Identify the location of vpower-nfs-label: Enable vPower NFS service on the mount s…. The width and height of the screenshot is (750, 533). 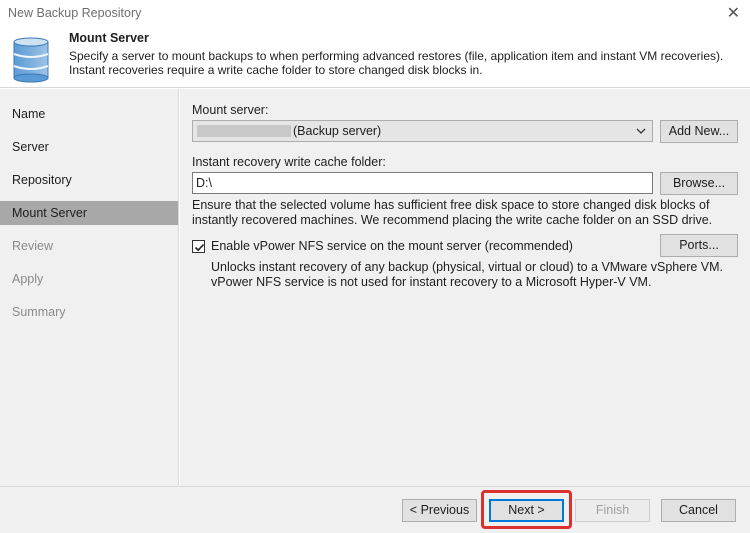
(392, 246).